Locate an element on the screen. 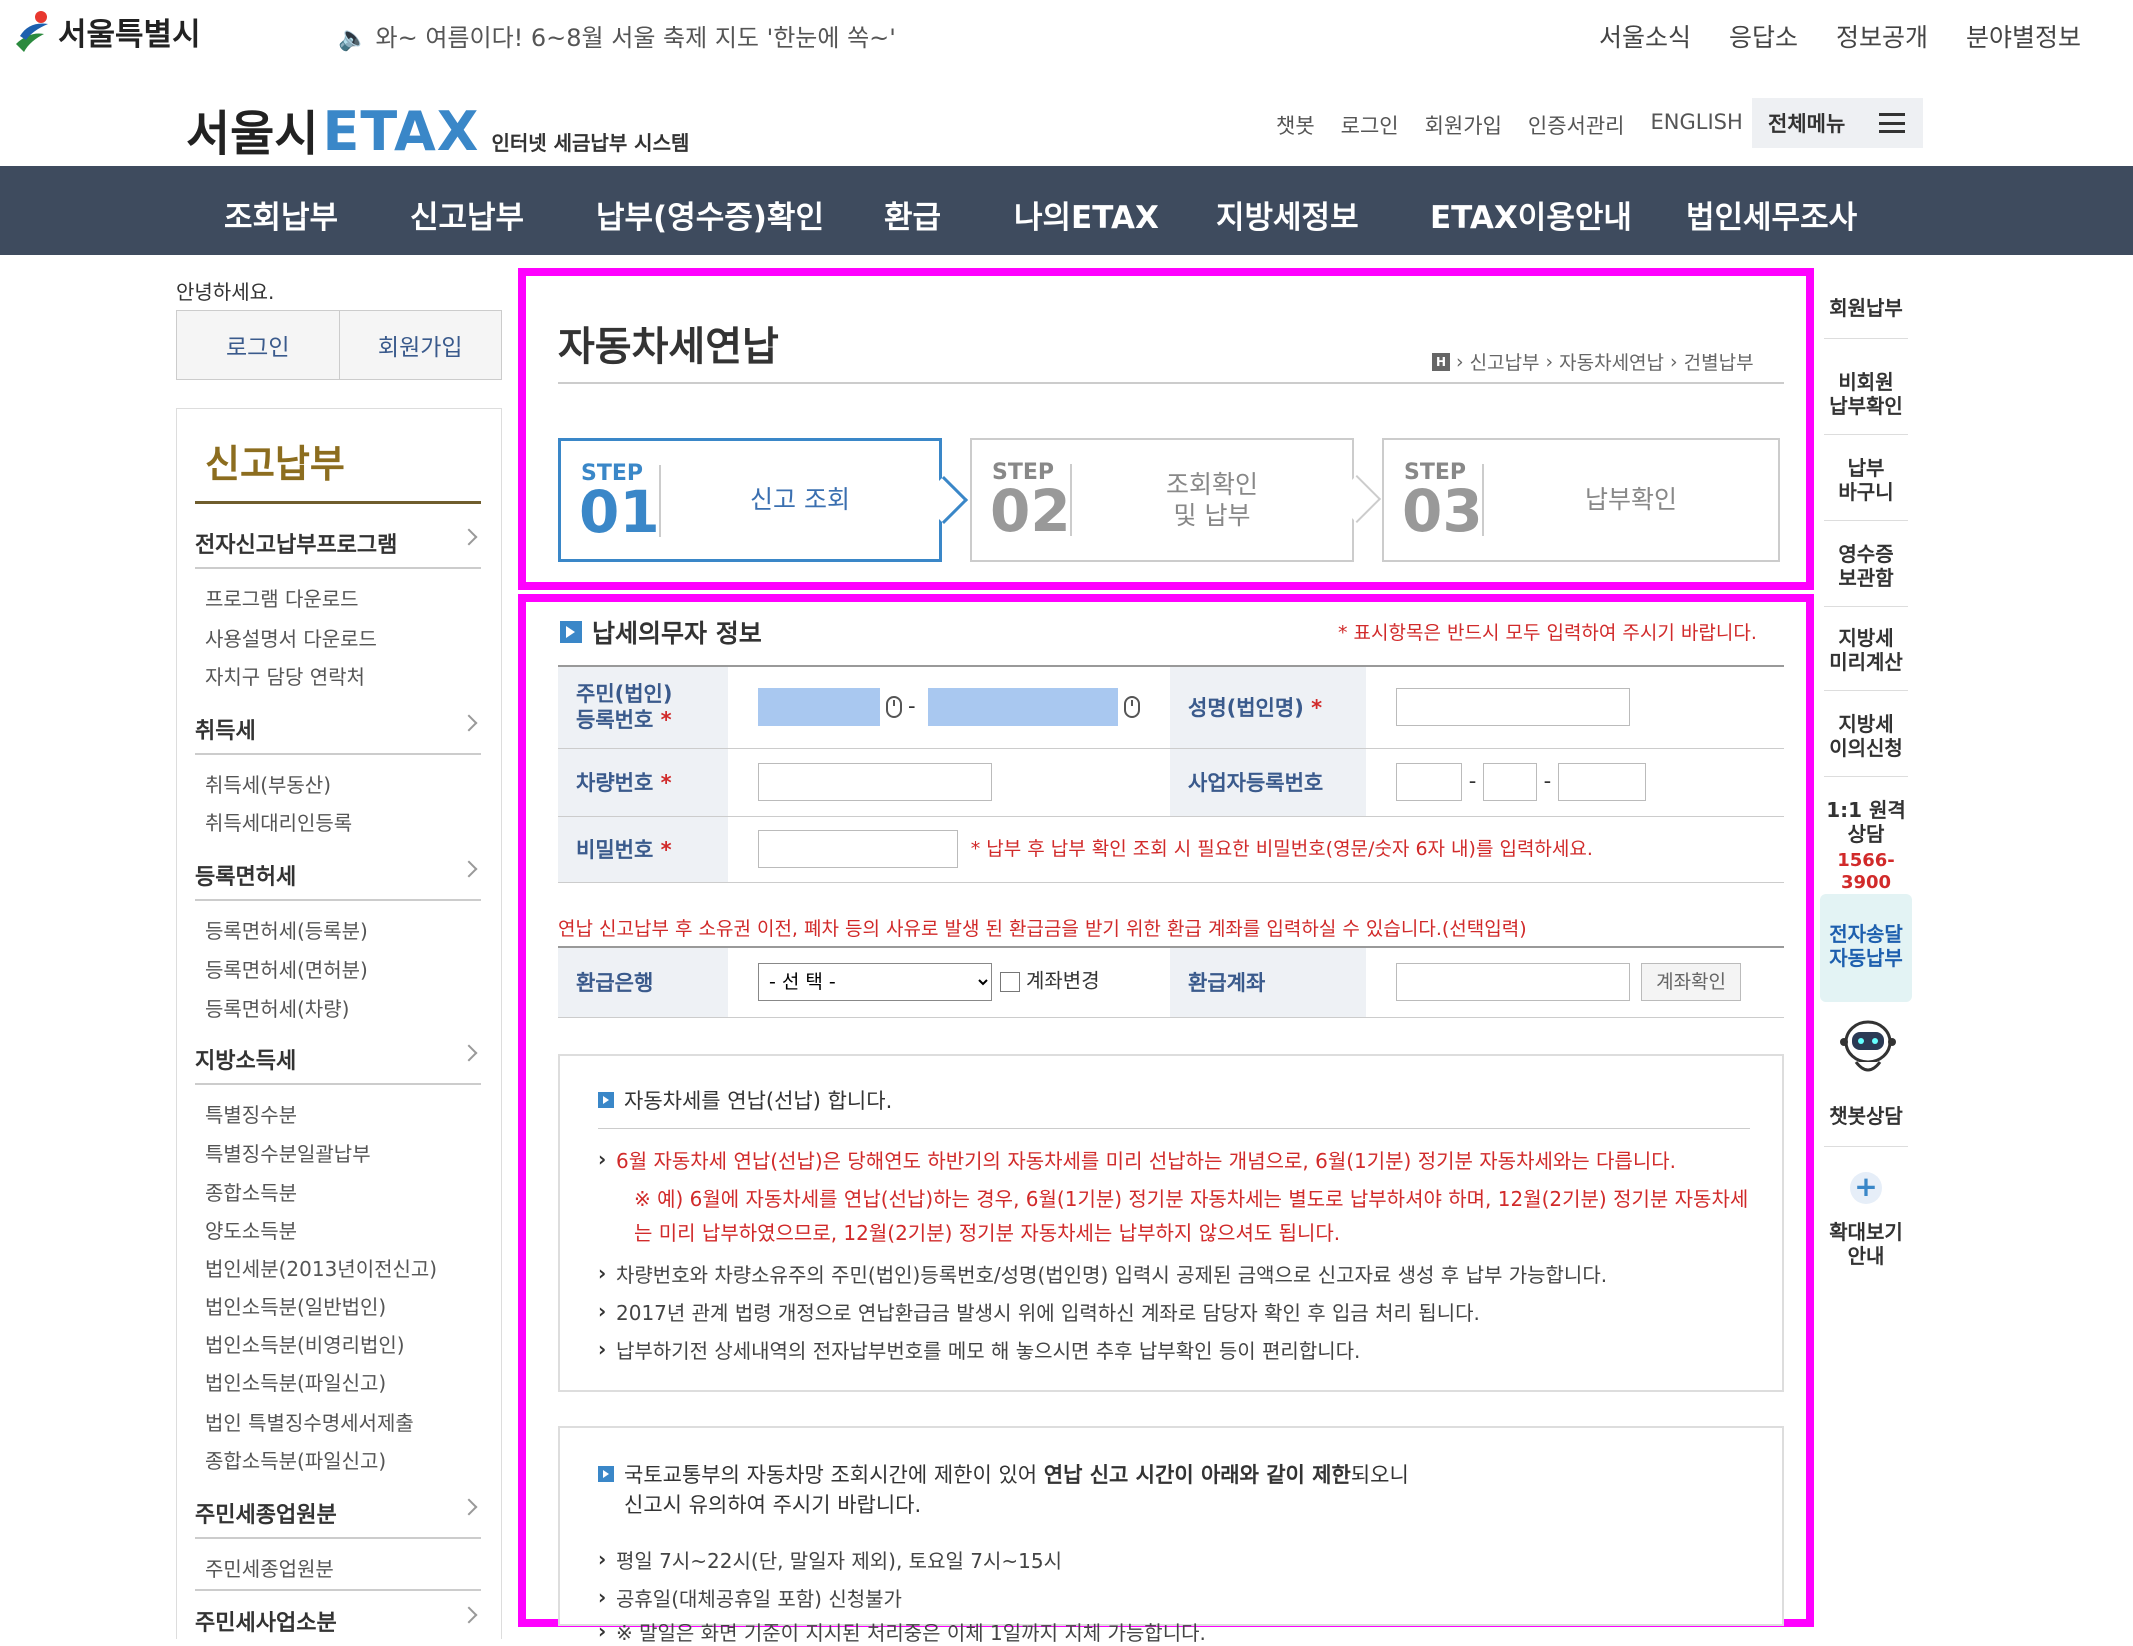 This screenshot has height=1646, width=2133. quick-tax-calc: 지방세 미리계산 is located at coordinates (1866, 650).